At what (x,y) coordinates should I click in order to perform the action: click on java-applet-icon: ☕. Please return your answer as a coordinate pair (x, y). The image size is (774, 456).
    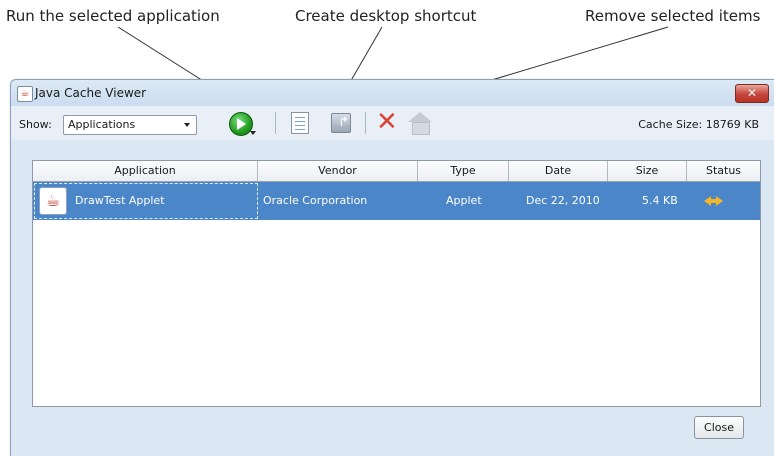
    Looking at the image, I should click on (53, 201).